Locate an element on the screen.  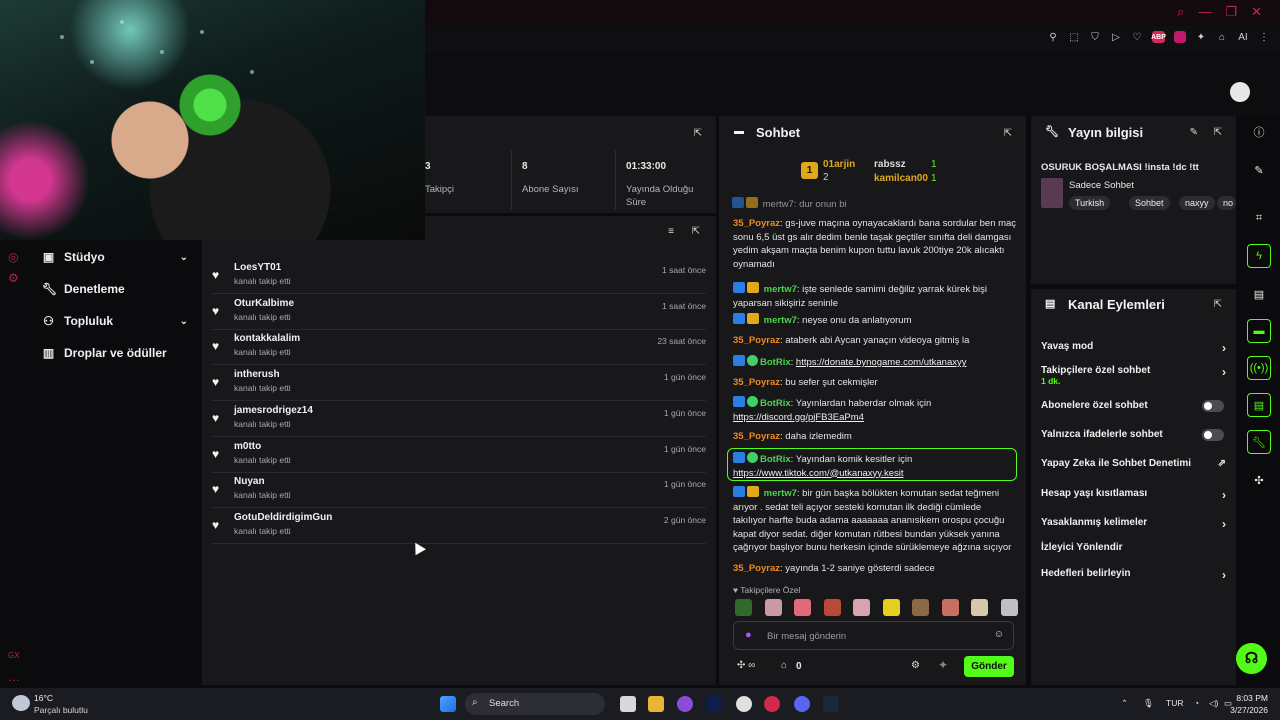
follower-name: intherush is located at coordinates (257, 374).